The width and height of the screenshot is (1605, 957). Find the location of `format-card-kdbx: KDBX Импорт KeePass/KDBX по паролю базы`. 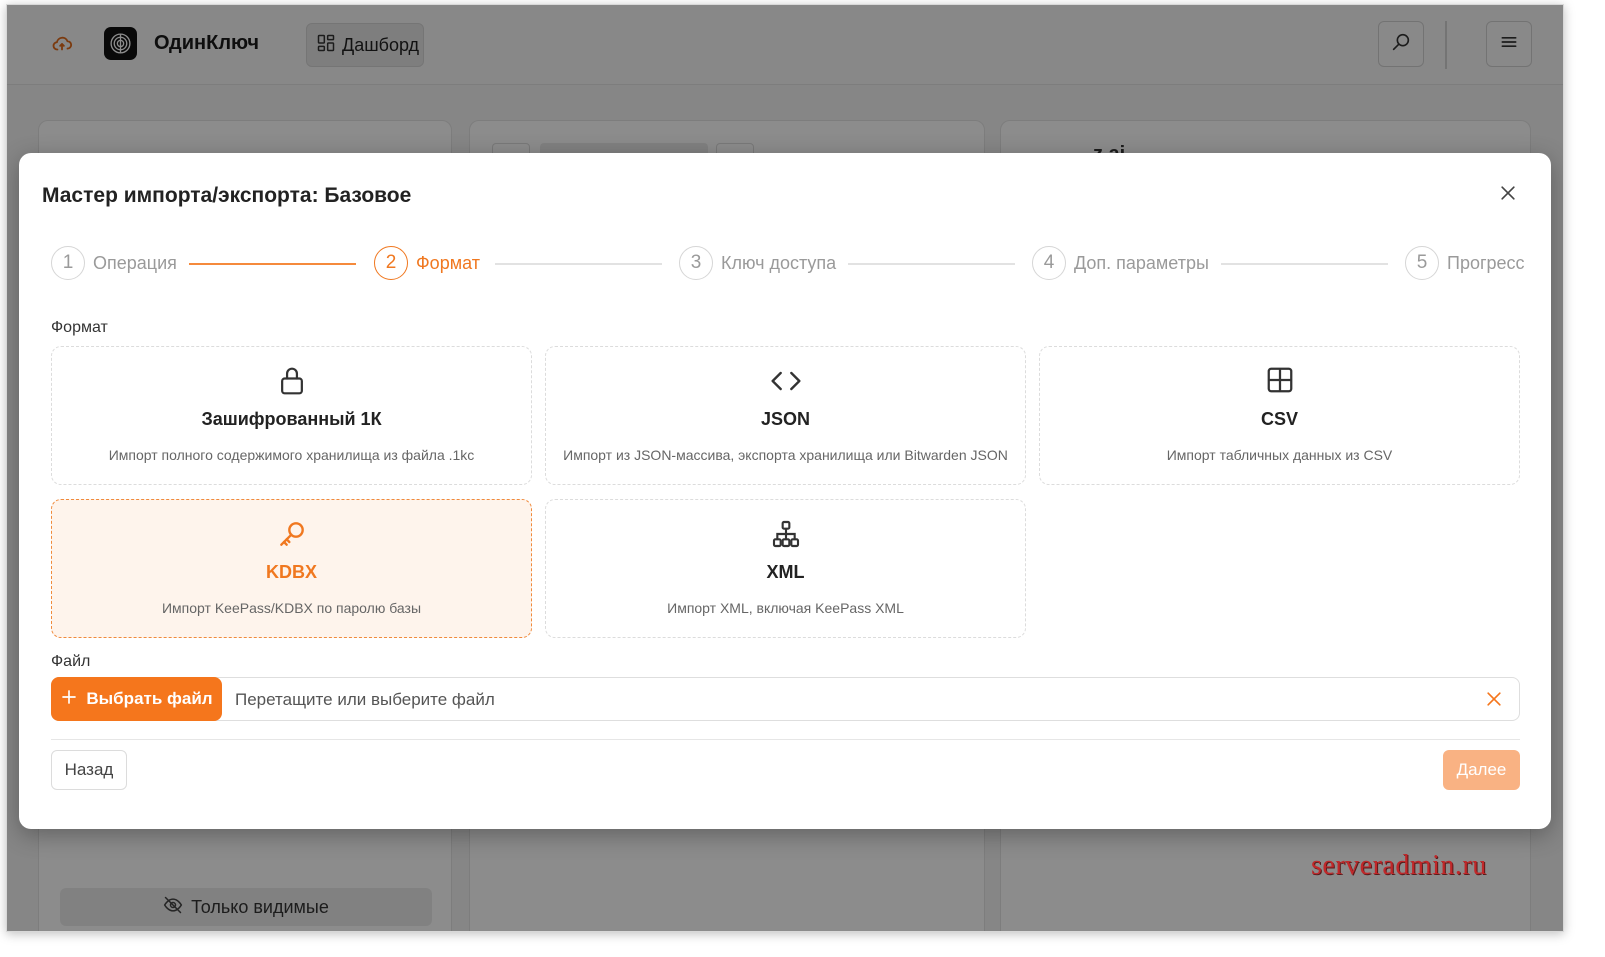

format-card-kdbx: KDBX Импорт KeePass/KDBX по паролю базы is located at coordinates (291, 568).